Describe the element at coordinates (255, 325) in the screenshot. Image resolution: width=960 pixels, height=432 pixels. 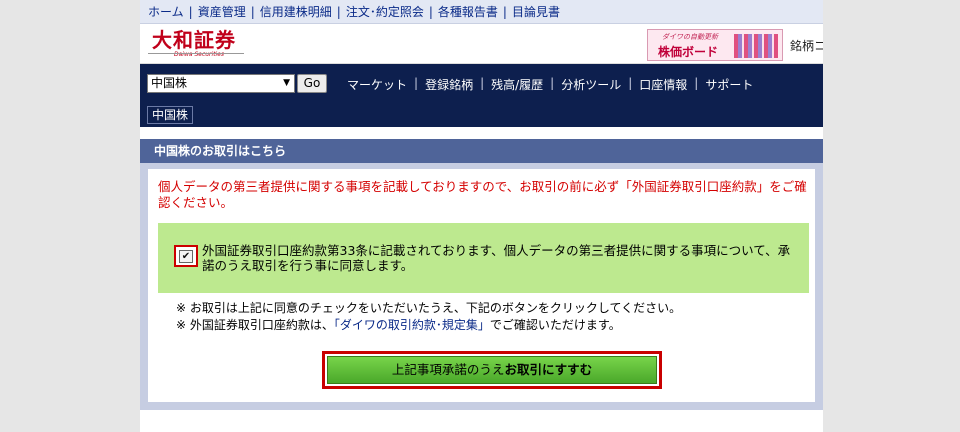
I see `note-2-prefix: ※ 外国証券取引口座約款は、` at that location.